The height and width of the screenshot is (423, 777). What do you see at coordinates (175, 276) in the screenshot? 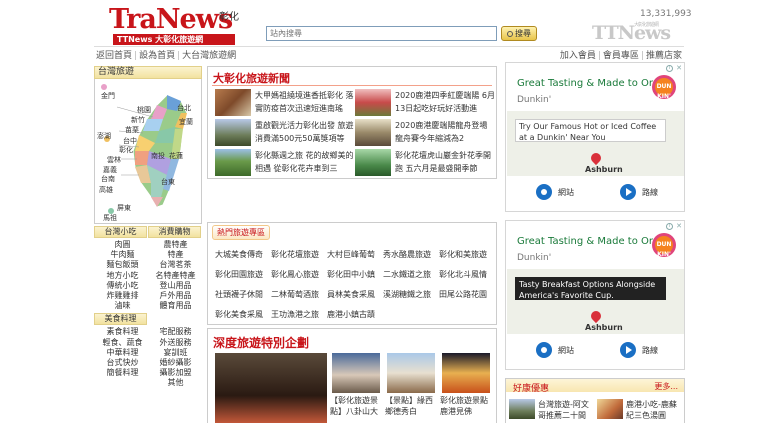
I see `cat-link: 名特產特產` at bounding box center [175, 276].